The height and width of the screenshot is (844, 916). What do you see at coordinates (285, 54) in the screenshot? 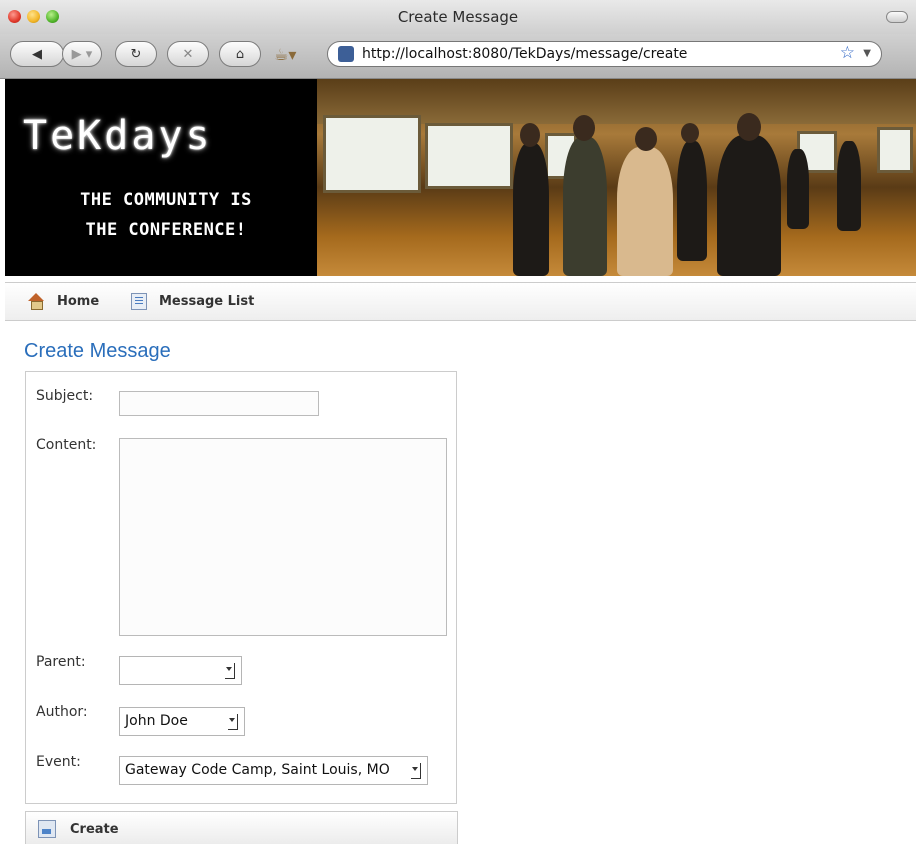
I see `coffee-icon: ☕▾` at bounding box center [285, 54].